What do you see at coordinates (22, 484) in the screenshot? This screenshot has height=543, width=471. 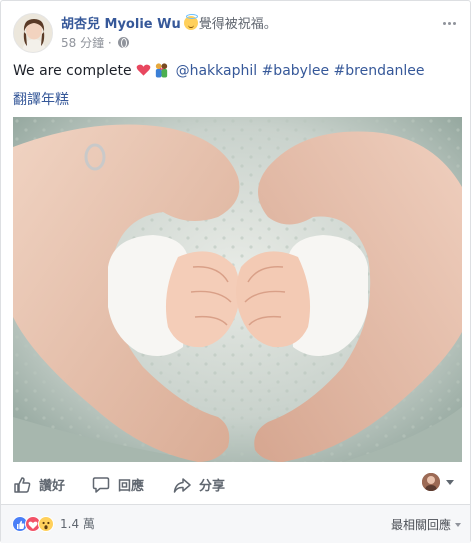 I see `thumbs-up-icon` at bounding box center [22, 484].